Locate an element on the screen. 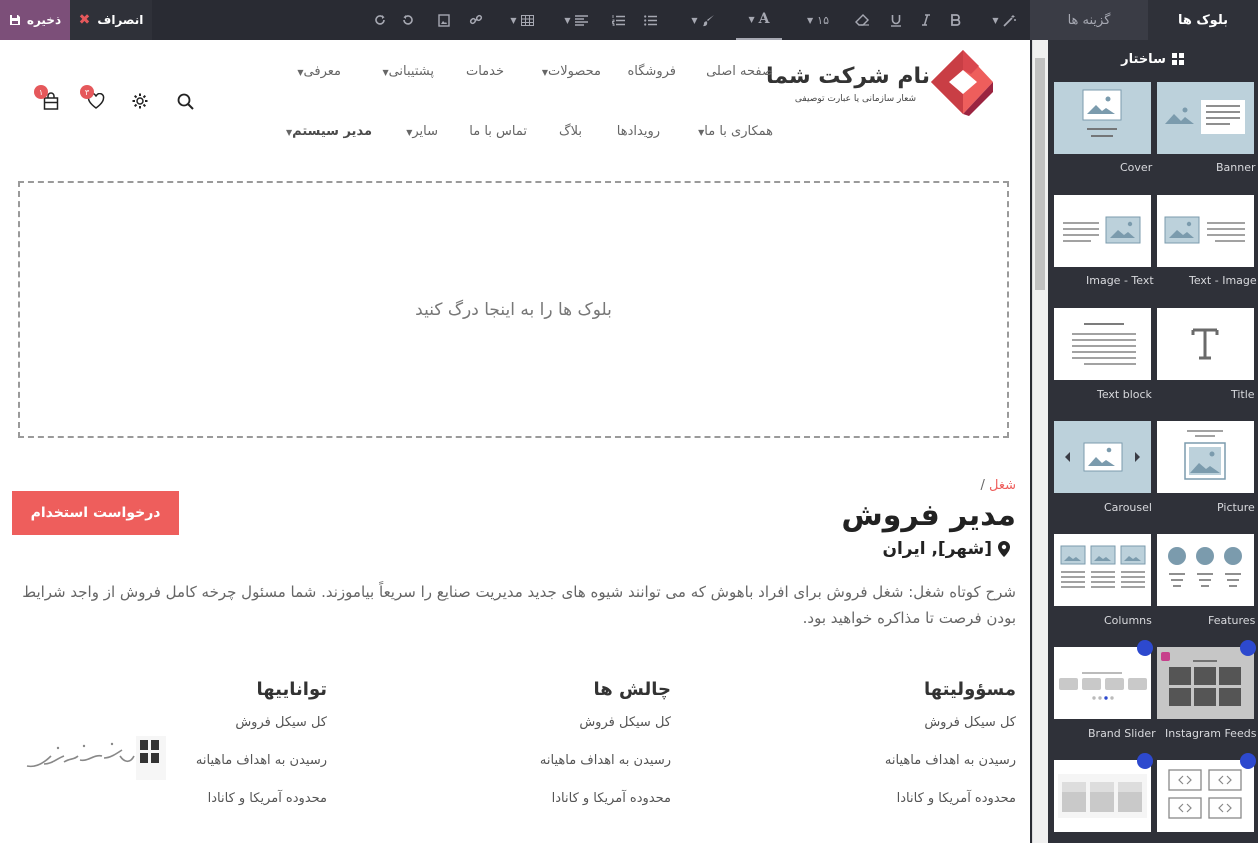  nav-admin: مدیر سیستم▼ is located at coordinates (327, 131).